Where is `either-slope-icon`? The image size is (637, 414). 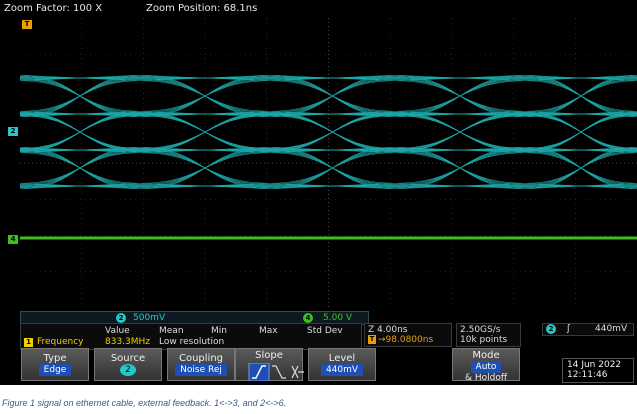 either-slope-icon is located at coordinates (297, 372).